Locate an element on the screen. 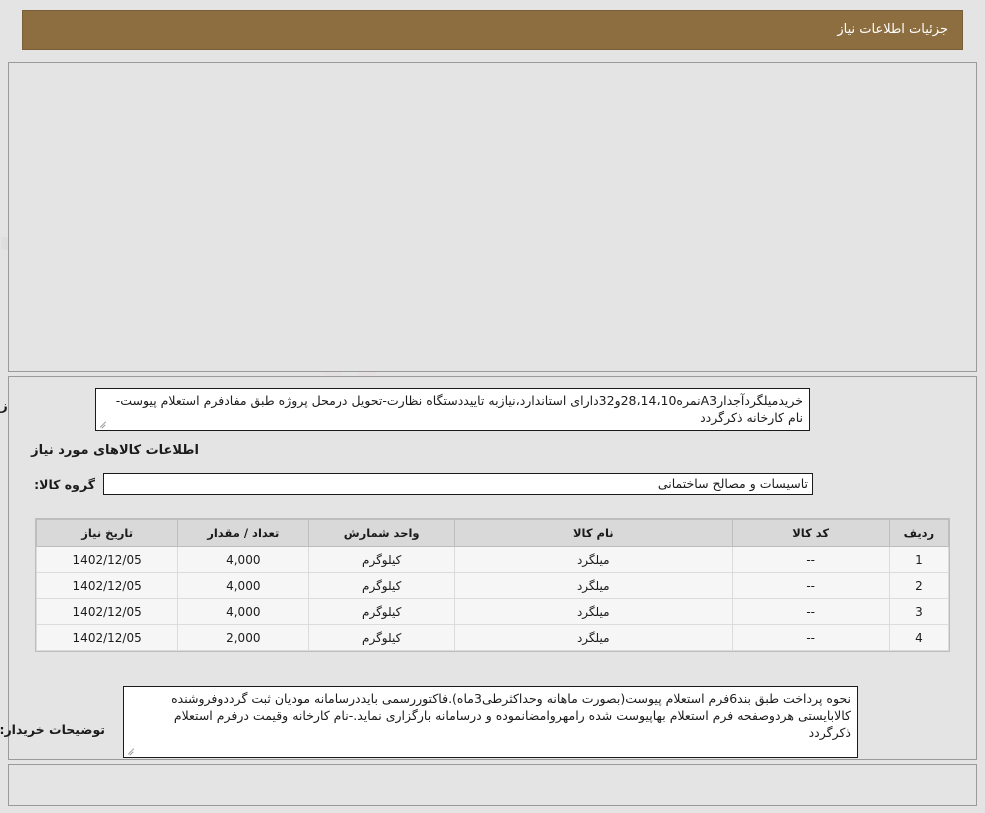 This screenshot has width=985, height=813. th-unit: واحد شمارش is located at coordinates (382, 533).